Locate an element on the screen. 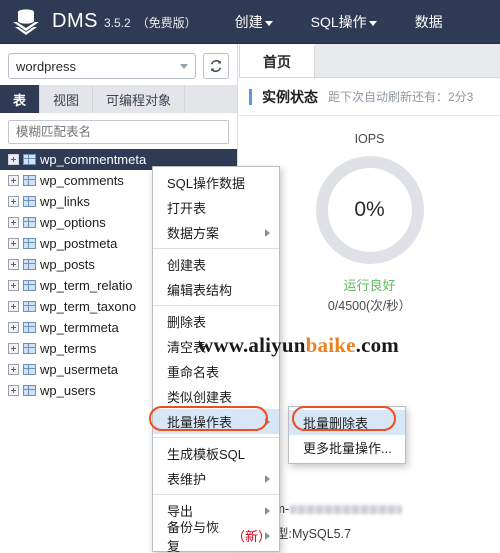 This screenshot has width=500, height=553. ctx-item-label: 批量删除表 is located at coordinates (336, 423).